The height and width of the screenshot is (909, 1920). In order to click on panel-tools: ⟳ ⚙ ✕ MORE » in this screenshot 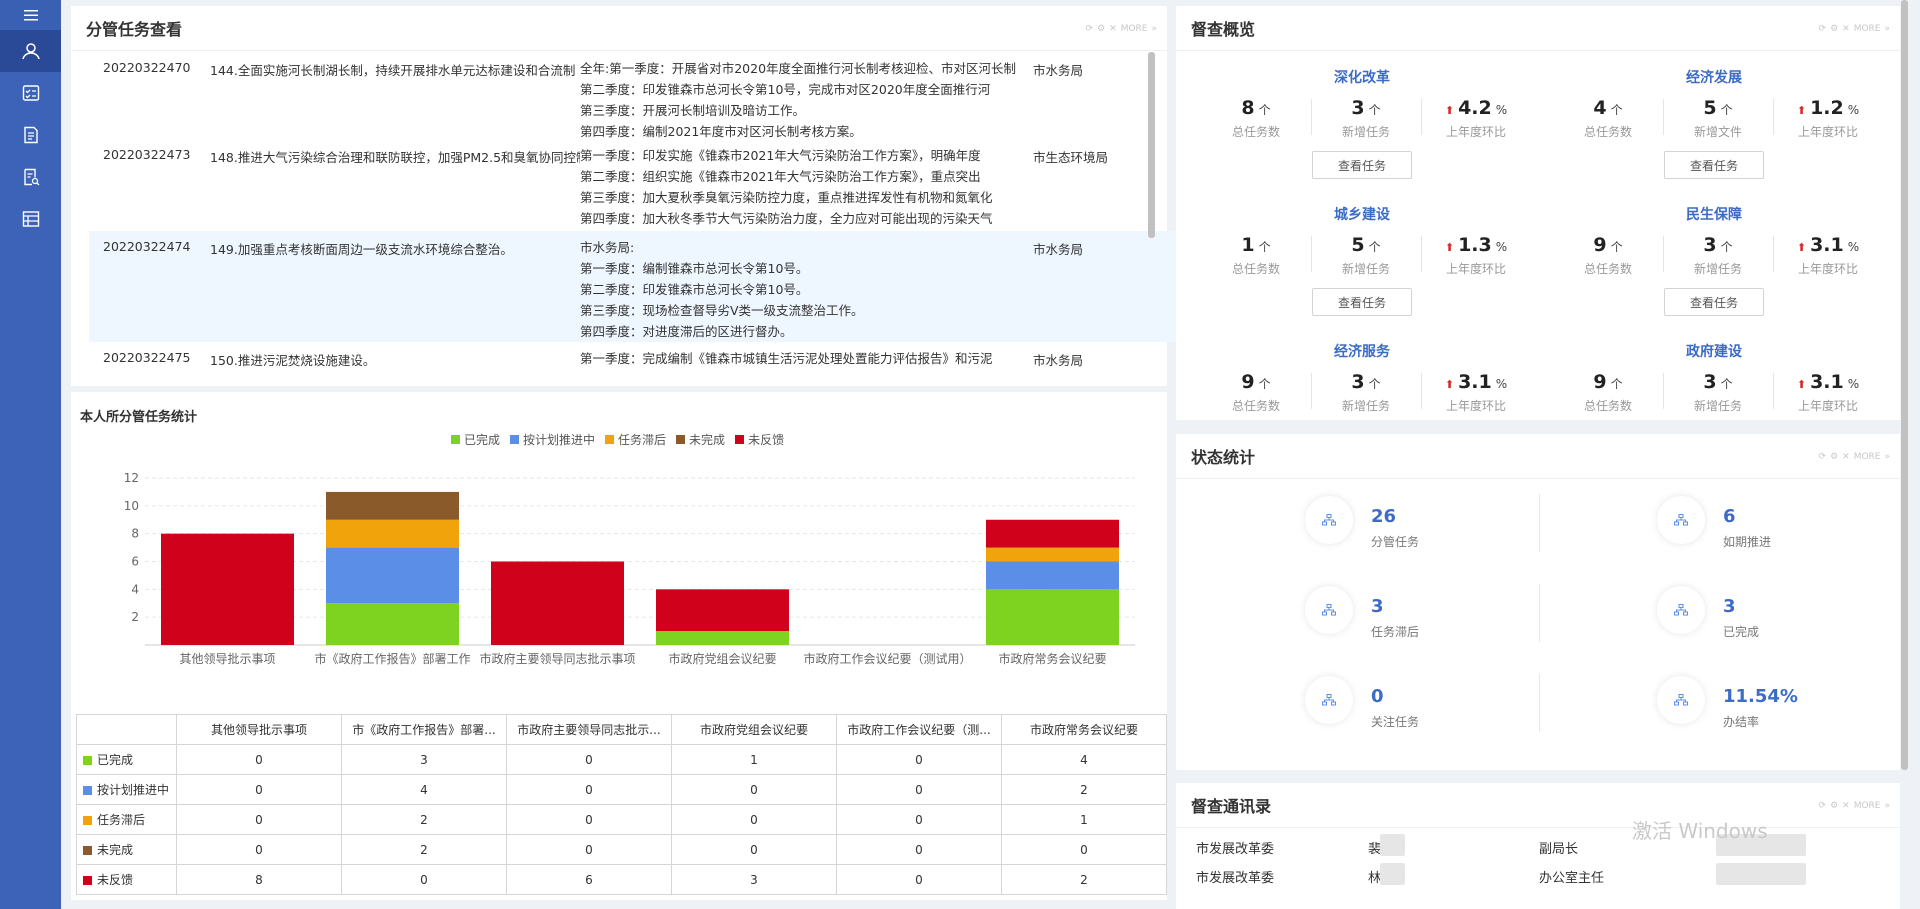, I will do `click(1121, 29)`.